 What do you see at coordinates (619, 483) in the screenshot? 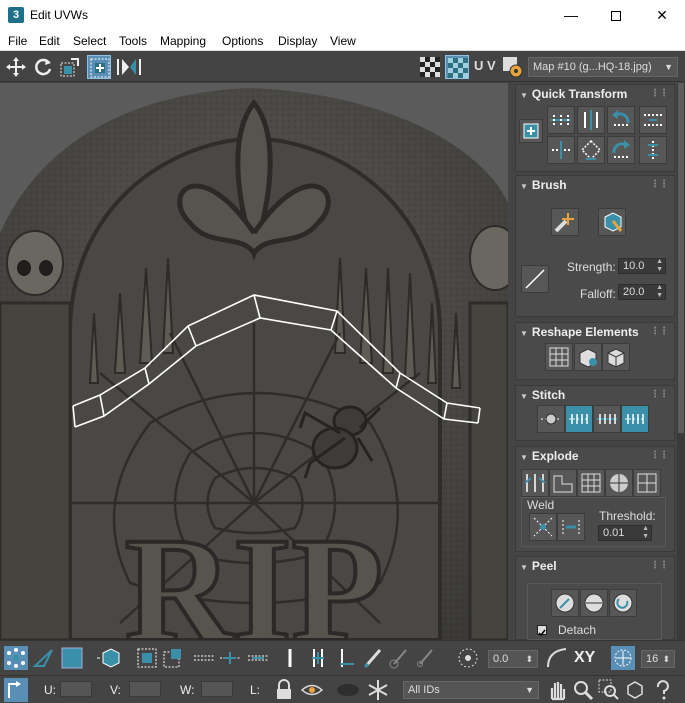
I see `explode-by-material-button` at bounding box center [619, 483].